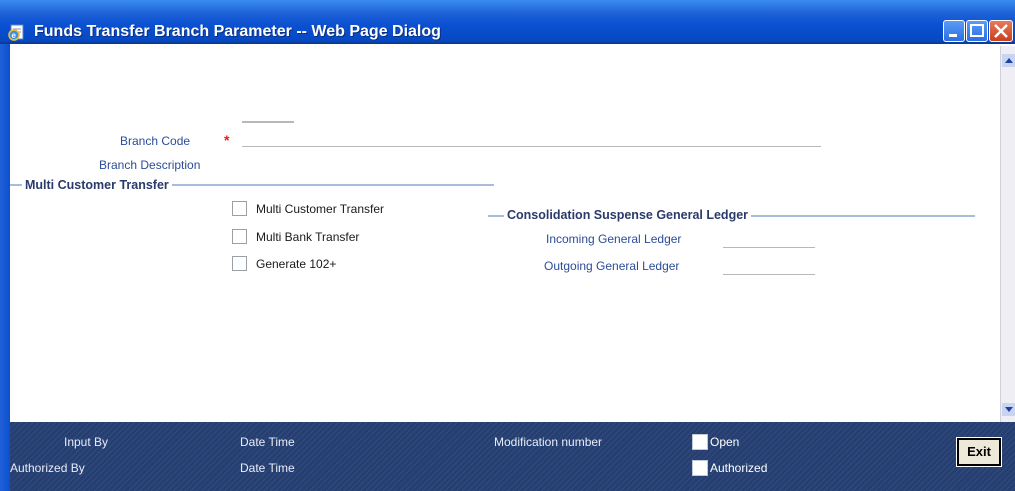 Image resolution: width=1015 pixels, height=491 pixels. I want to click on minimize-icon, so click(953, 35).